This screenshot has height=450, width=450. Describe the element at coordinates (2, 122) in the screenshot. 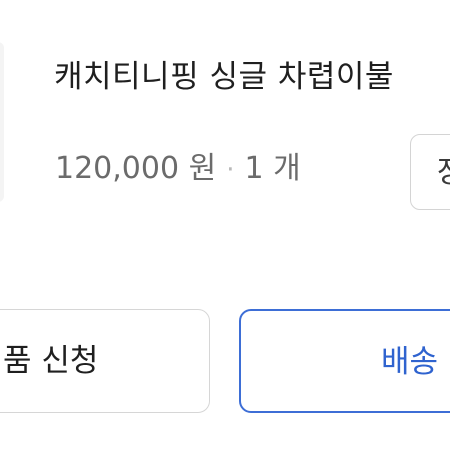

I see `product-thumbnail` at that location.